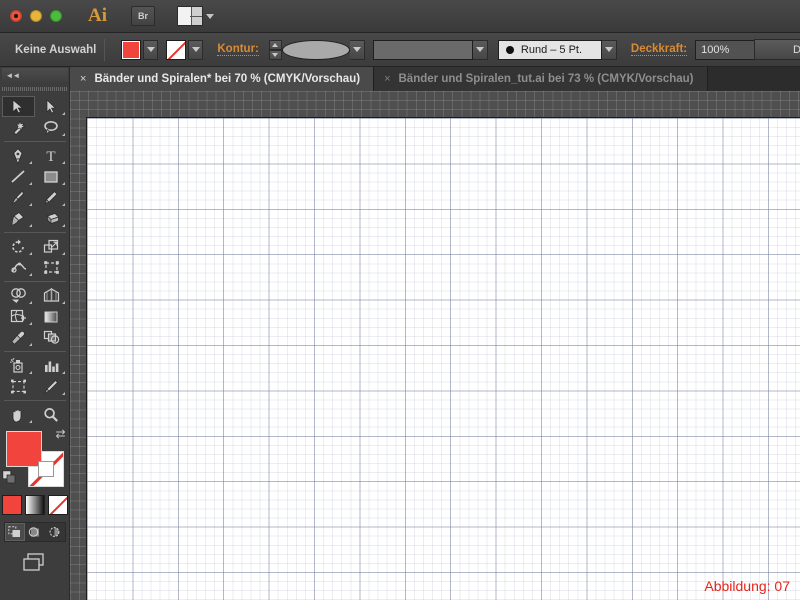 Image resolution: width=800 pixels, height=600 pixels. Describe the element at coordinates (357, 49) in the screenshot. I see `stroke-weight-dropdown-button` at that location.